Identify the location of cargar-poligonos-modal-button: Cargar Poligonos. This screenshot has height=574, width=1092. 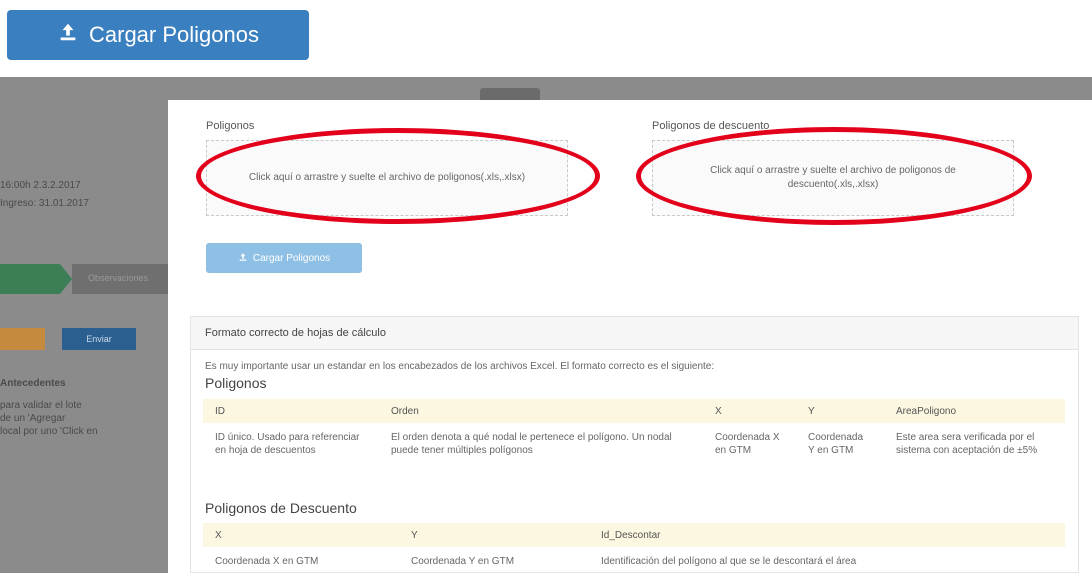
(284, 258).